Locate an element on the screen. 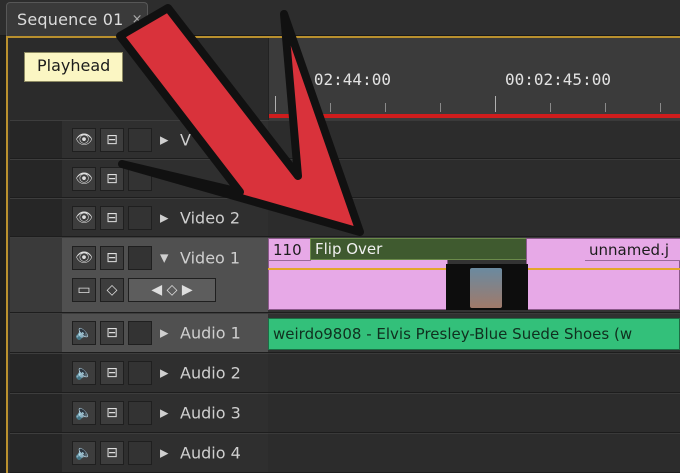  thumbnail-figure is located at coordinates (486, 288).